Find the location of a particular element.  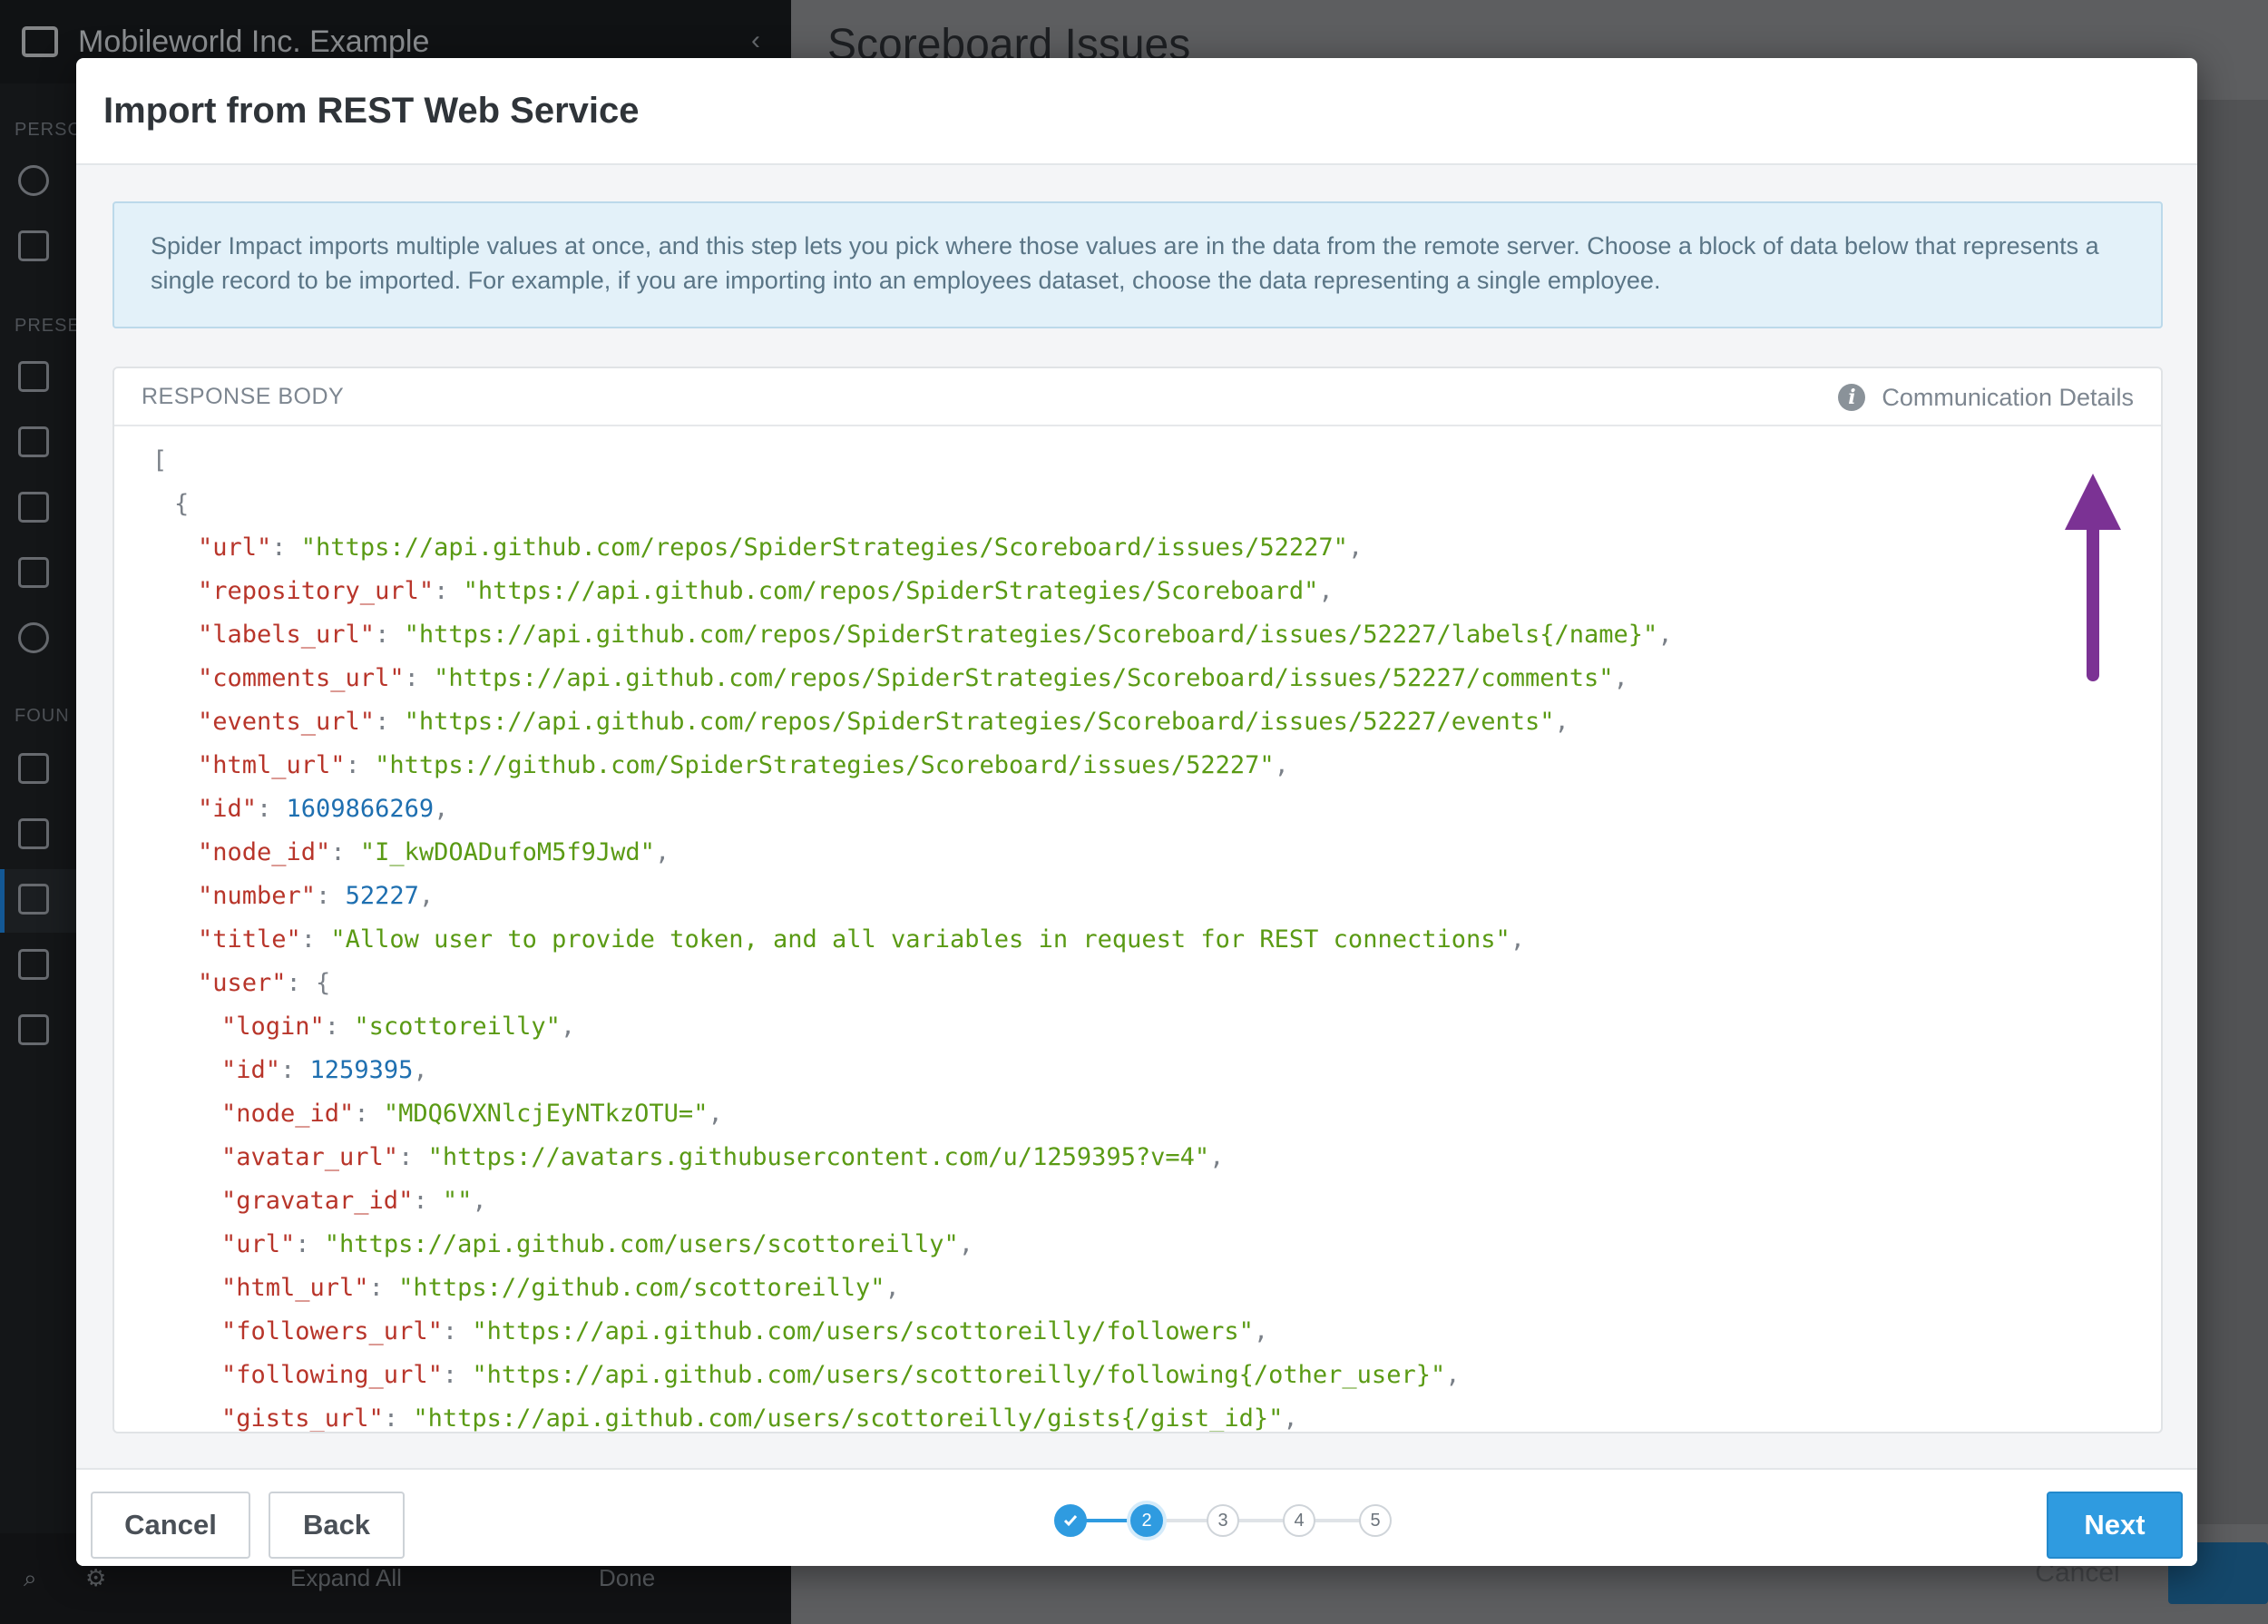

json-line: "node_id": "MDQ6VXNlcjEyNTkzOTU=", is located at coordinates (472, 1114).